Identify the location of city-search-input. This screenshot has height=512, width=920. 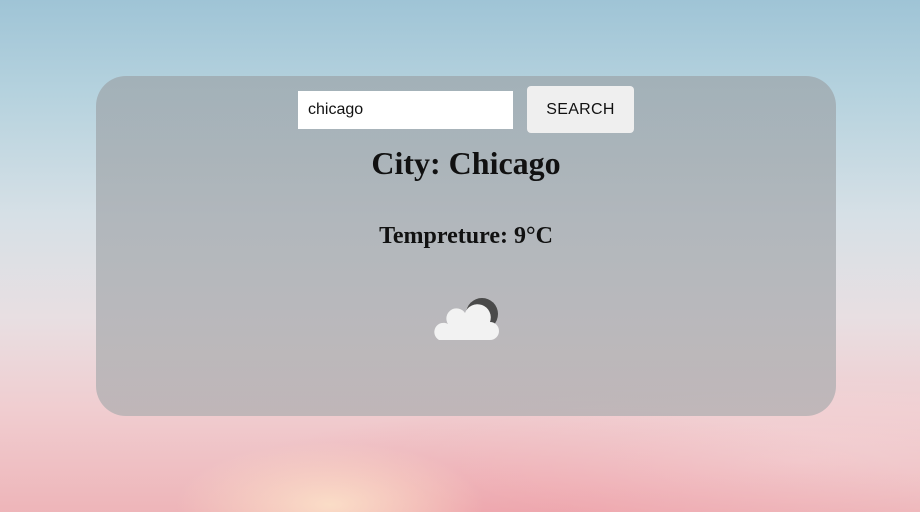
(405, 110).